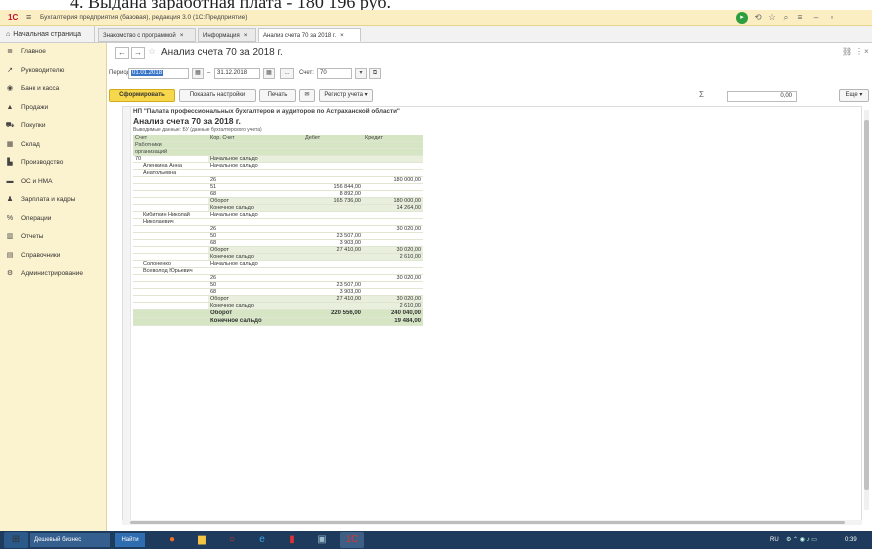 The width and height of the screenshot is (872, 549). Describe the element at coordinates (70, 540) in the screenshot. I see `taskbar-browser-tab: Дешевый бизнес` at that location.